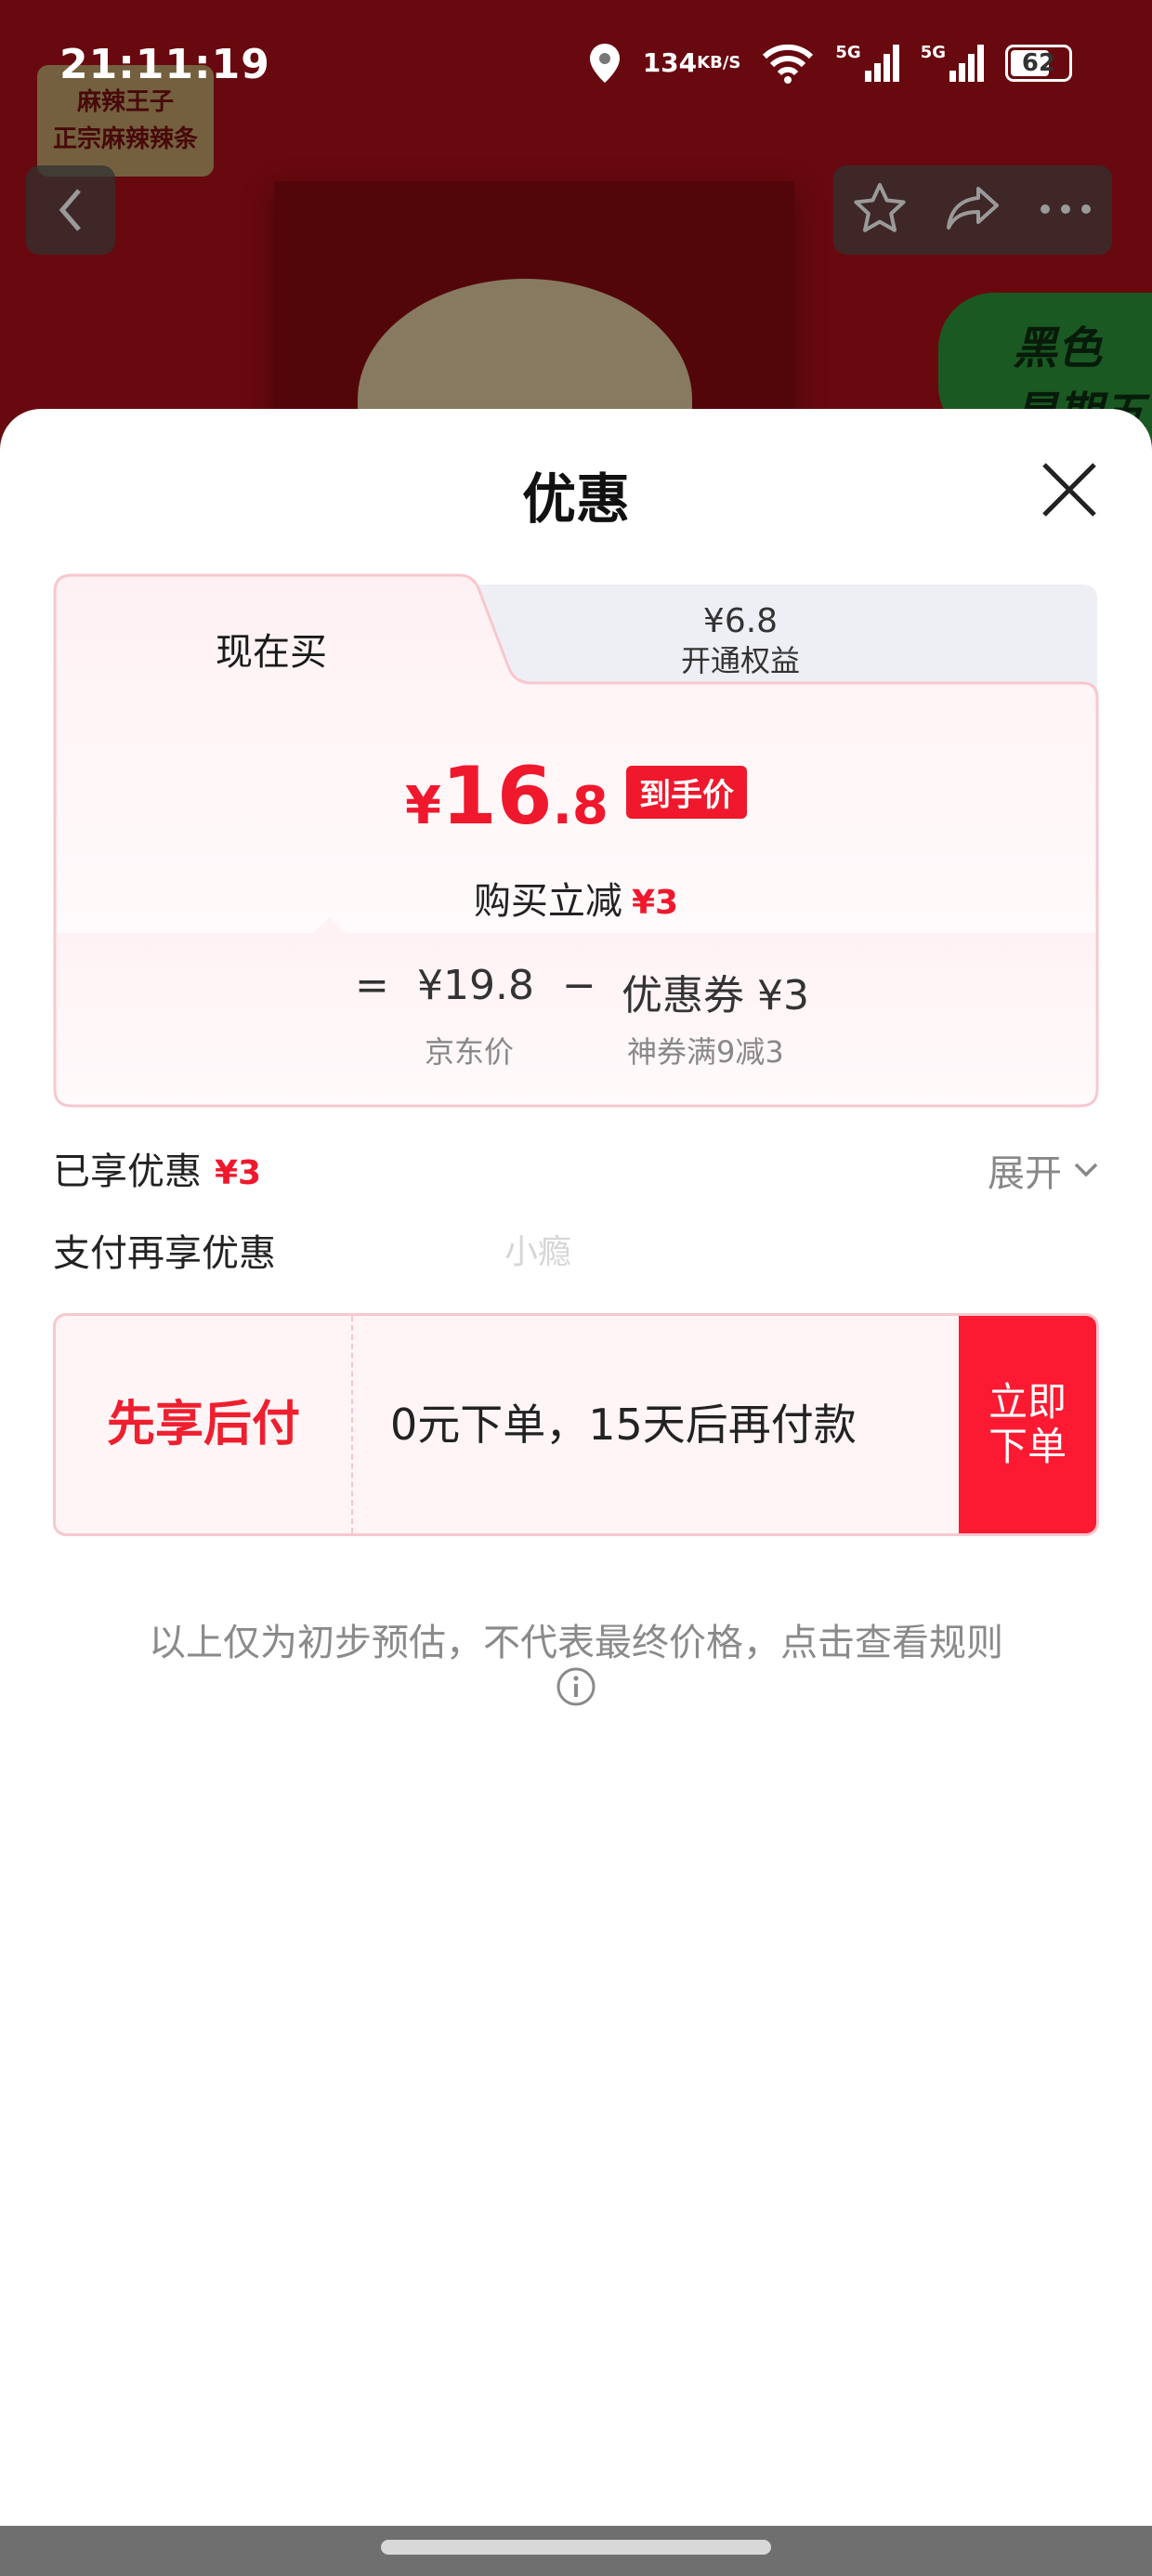 Image resolution: width=1152 pixels, height=2576 pixels. Describe the element at coordinates (238, 1173) in the screenshot. I see `enjoyed-discount-amount: ¥3` at that location.